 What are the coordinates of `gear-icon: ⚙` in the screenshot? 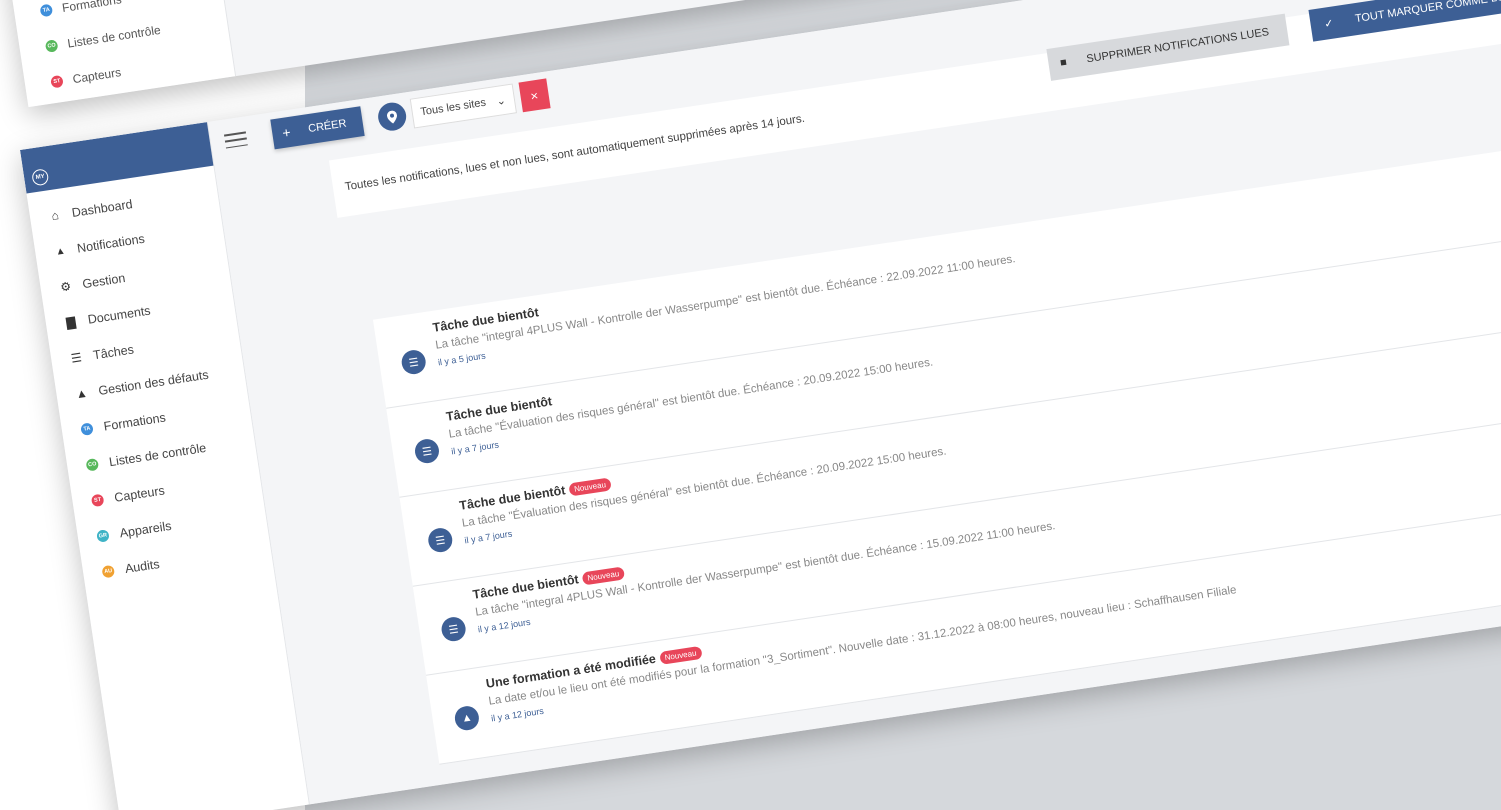 It's located at (66, 287).